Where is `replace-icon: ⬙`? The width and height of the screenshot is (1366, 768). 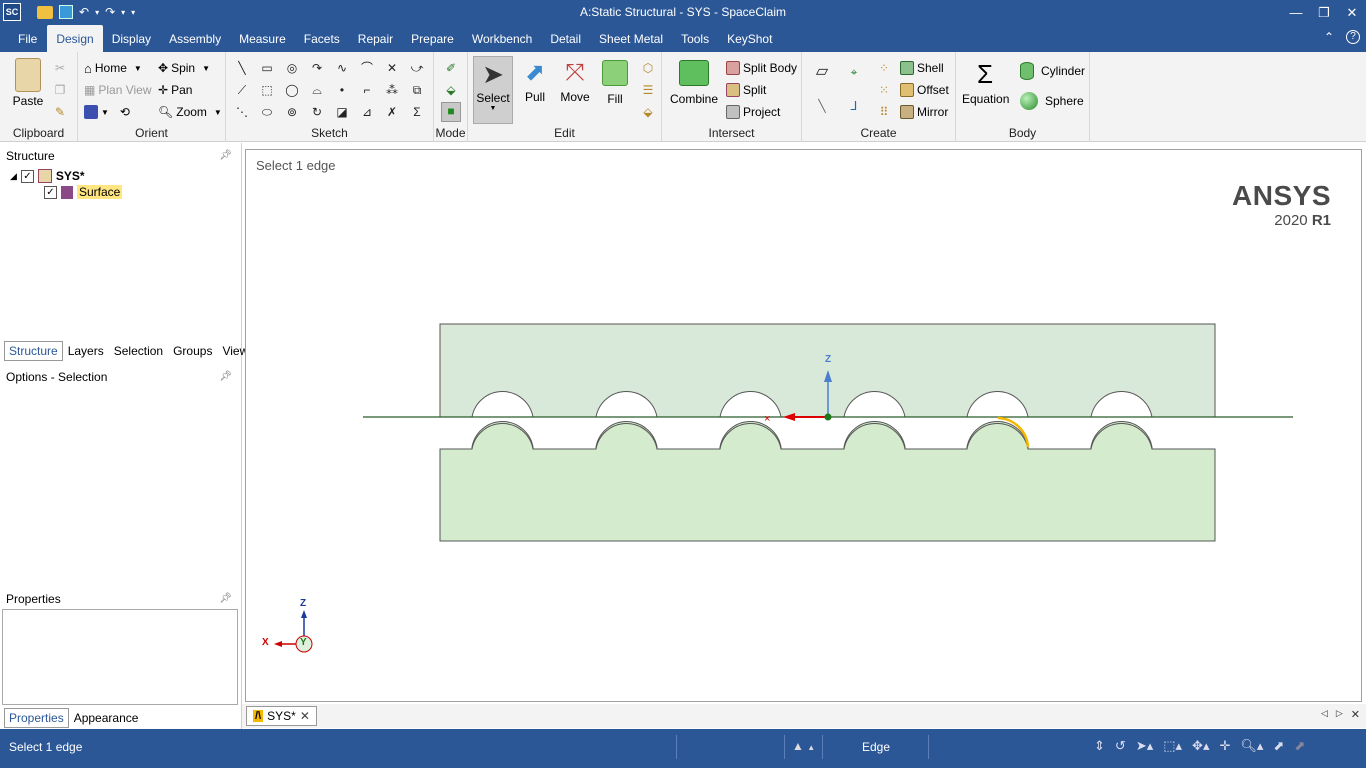
replace-icon: ⬙ is located at coordinates (648, 112).